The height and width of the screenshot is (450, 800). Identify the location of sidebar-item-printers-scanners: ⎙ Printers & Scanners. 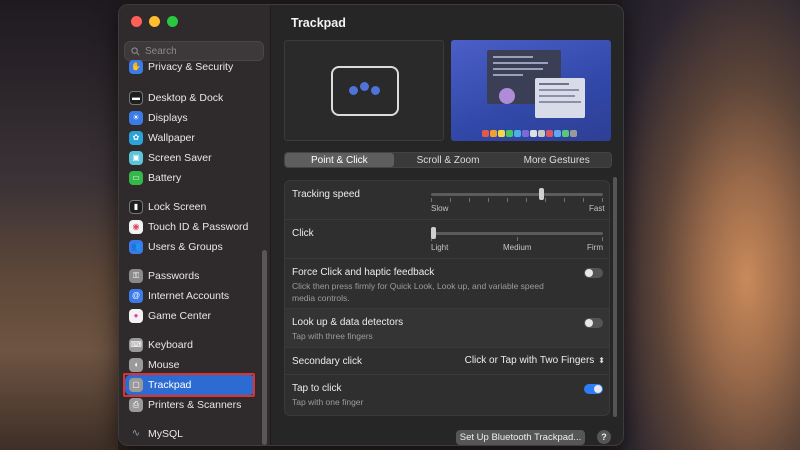
(190, 405).